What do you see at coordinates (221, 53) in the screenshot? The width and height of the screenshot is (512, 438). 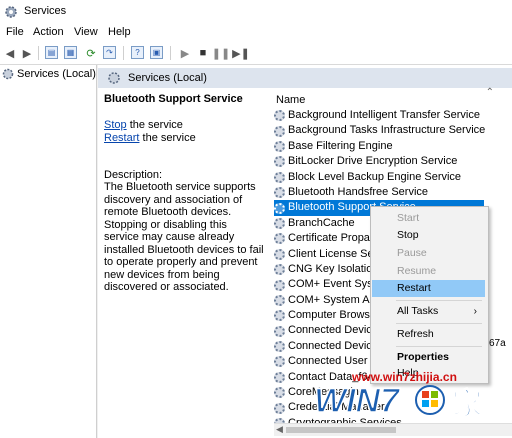 I see `pause-icon: ❚❚` at bounding box center [221, 53].